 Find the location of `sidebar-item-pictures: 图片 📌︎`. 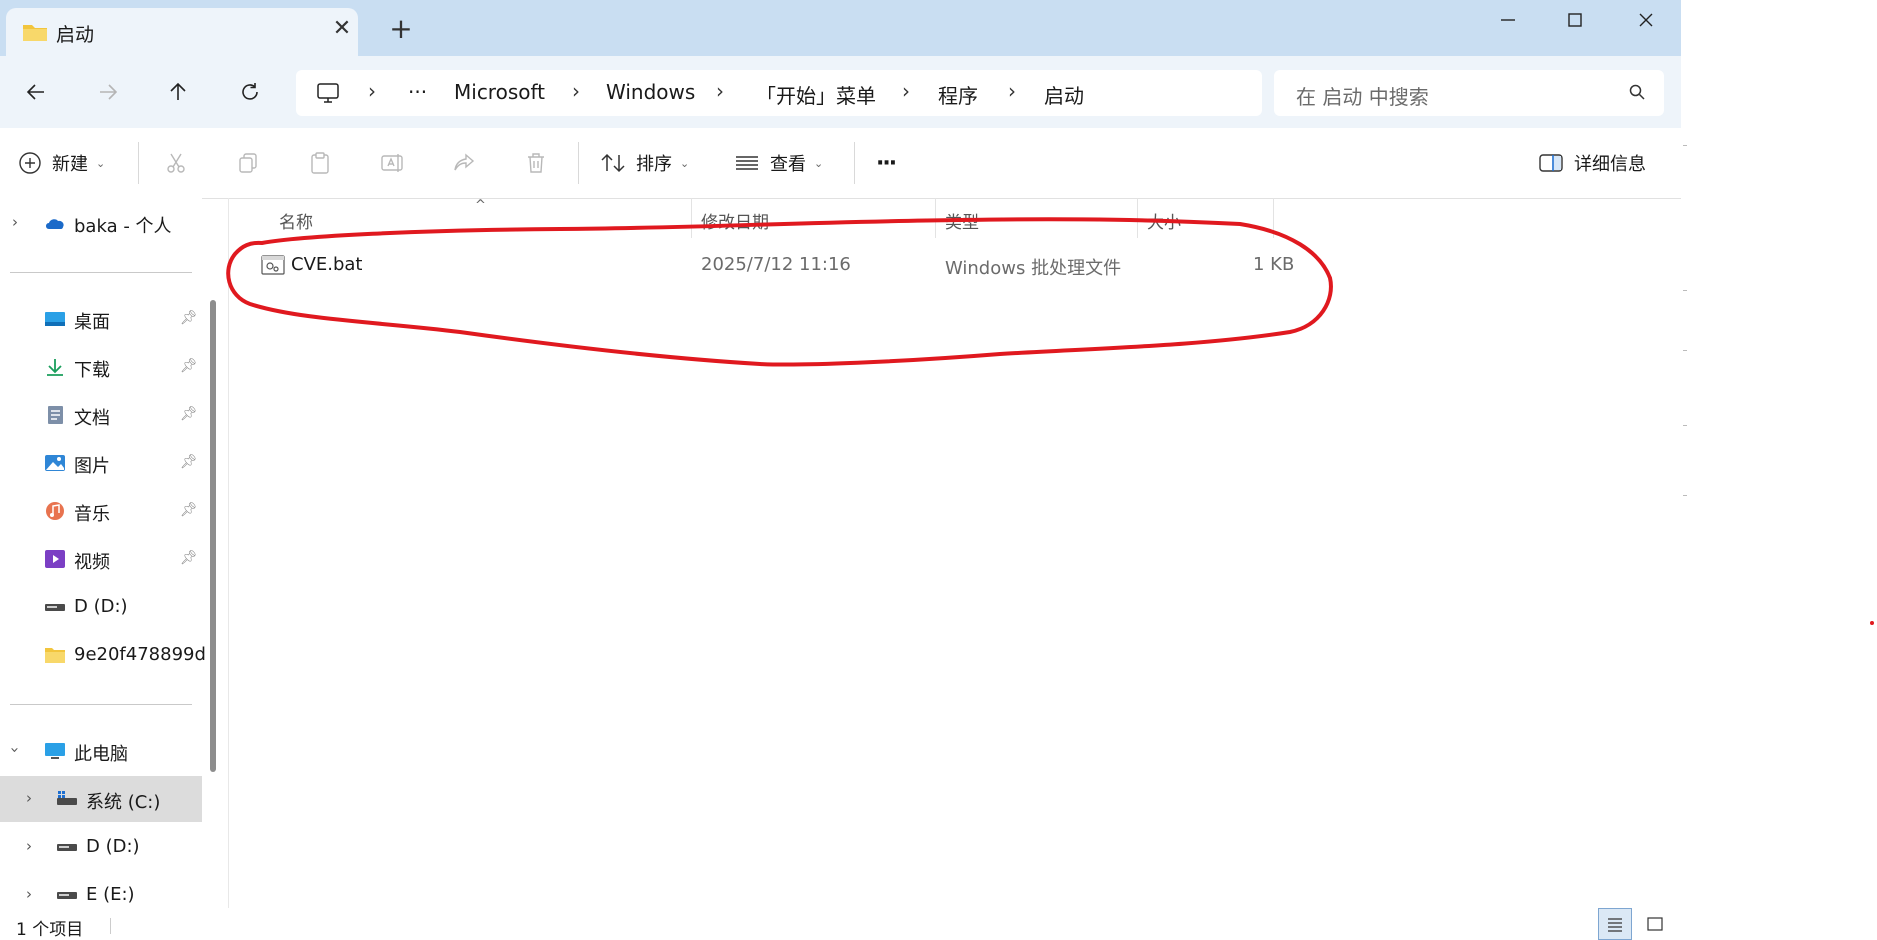

sidebar-item-pictures: 图片 📌︎ is located at coordinates (101, 463).